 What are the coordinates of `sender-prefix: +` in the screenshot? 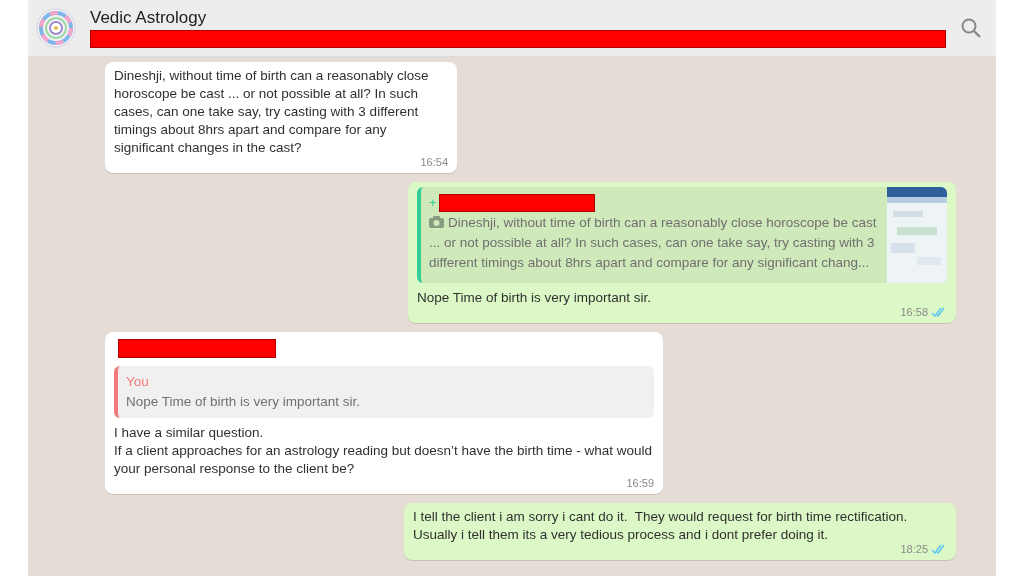 It's located at (433, 203).